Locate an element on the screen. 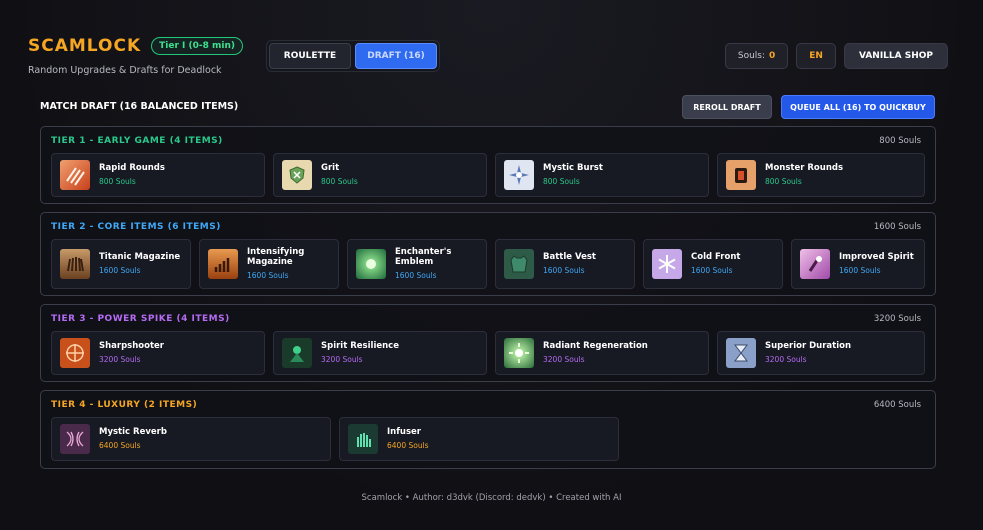  item-name: Infuser is located at coordinates (404, 432).